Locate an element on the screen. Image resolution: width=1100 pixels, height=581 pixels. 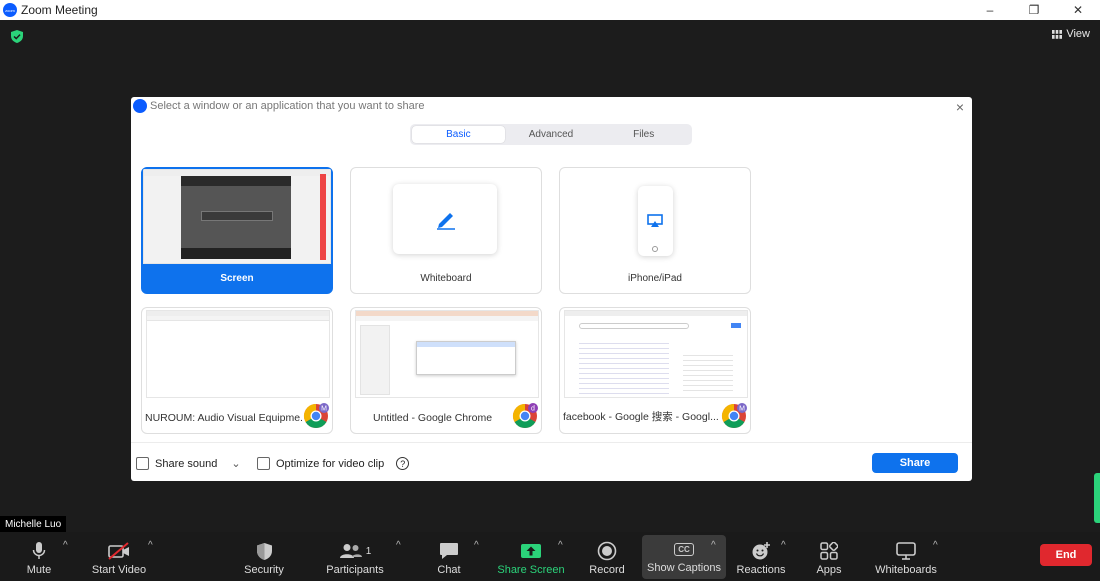
chat-options-icon: ^ is located at coordinates (476, 545).